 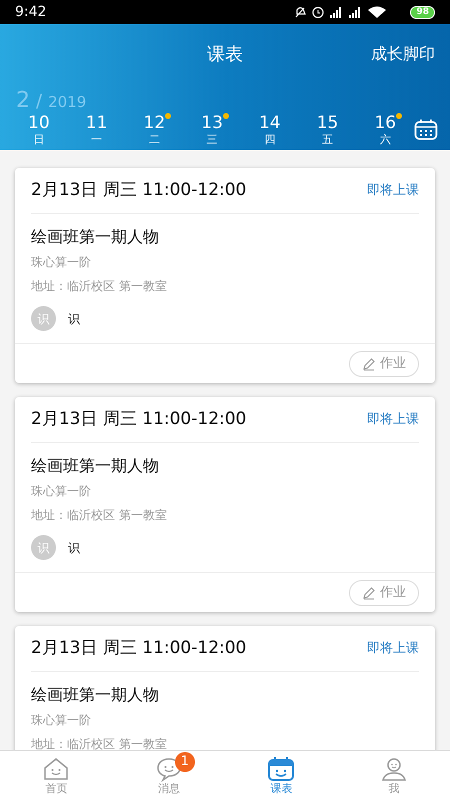 What do you see at coordinates (426, 130) in the screenshot?
I see `calendar-icon` at bounding box center [426, 130].